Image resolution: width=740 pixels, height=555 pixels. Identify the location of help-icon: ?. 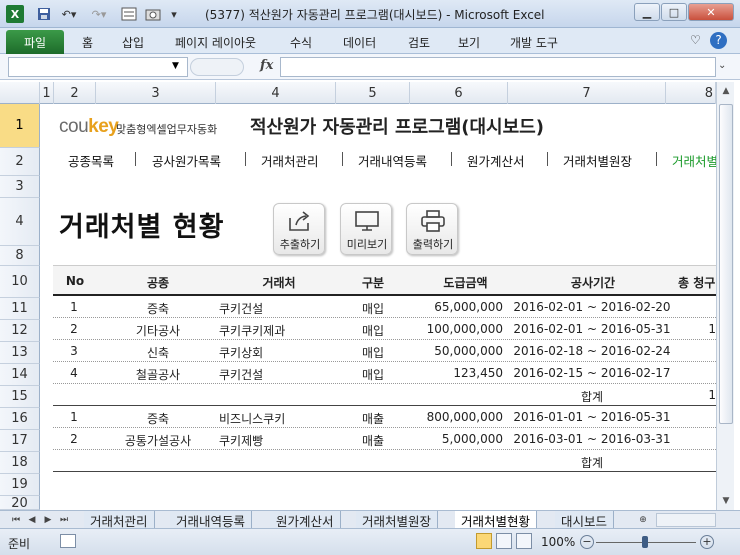
(718, 40).